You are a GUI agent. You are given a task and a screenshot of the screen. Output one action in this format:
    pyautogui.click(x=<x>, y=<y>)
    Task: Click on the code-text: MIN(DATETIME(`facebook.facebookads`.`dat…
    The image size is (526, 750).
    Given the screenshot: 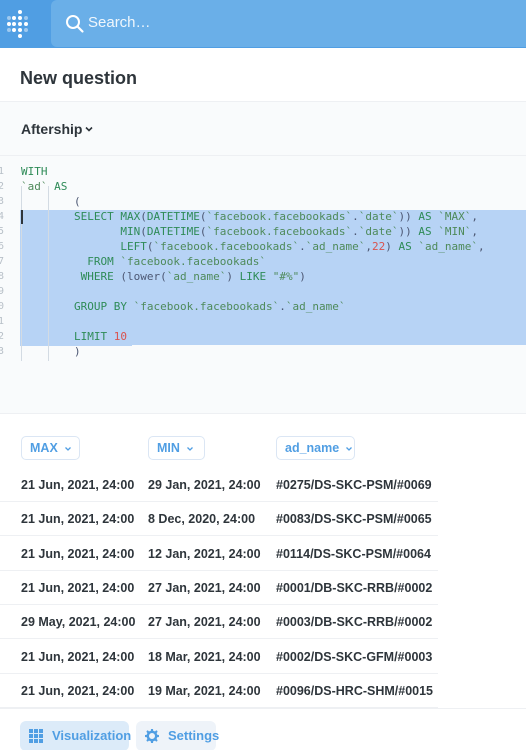 What is the action you would take?
    pyautogui.click(x=299, y=231)
    